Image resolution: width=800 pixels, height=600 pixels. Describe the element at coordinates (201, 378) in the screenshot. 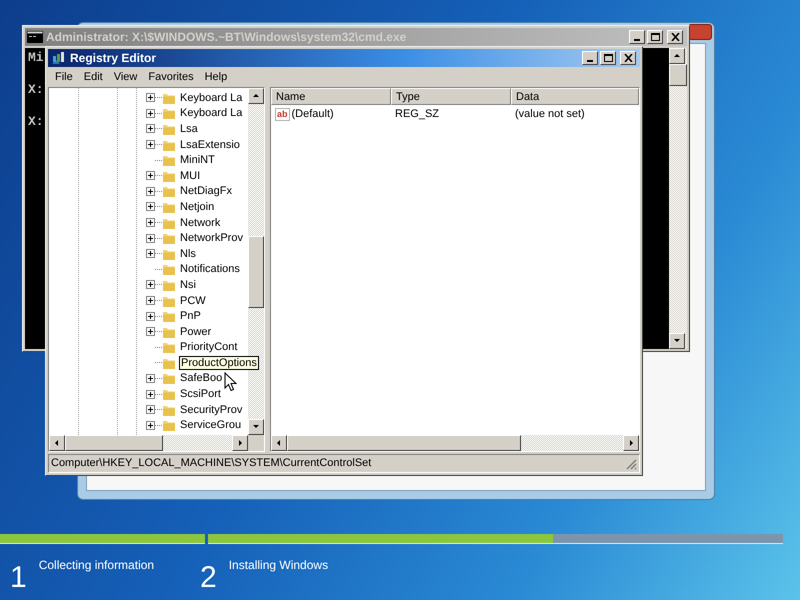

I see `tree-item: SafeBoo` at that location.